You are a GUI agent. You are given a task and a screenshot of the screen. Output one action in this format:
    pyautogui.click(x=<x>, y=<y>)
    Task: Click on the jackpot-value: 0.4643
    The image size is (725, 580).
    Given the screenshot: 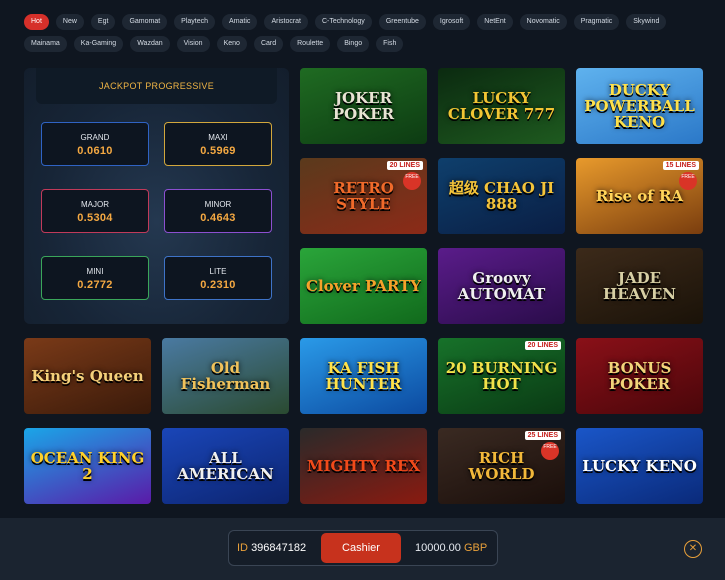 What is the action you would take?
    pyautogui.click(x=218, y=218)
    